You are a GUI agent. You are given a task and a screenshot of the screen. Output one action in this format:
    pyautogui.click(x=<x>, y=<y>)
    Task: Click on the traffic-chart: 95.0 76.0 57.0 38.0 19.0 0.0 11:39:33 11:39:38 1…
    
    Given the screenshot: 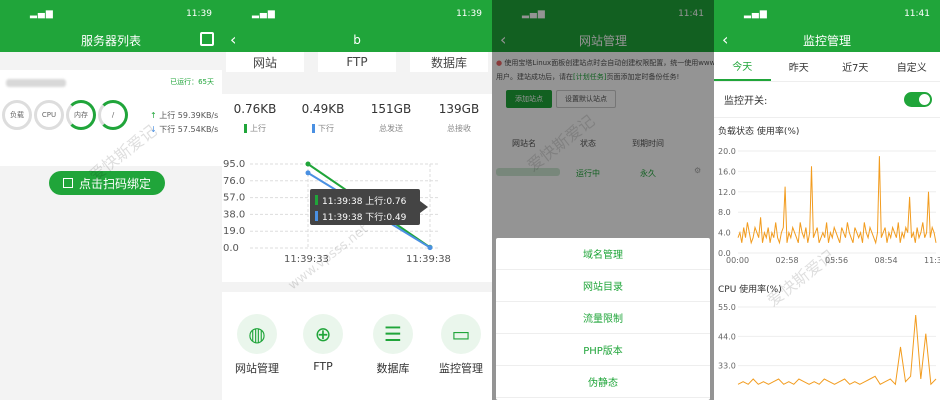 What is the action you would take?
    pyautogui.click(x=357, y=218)
    